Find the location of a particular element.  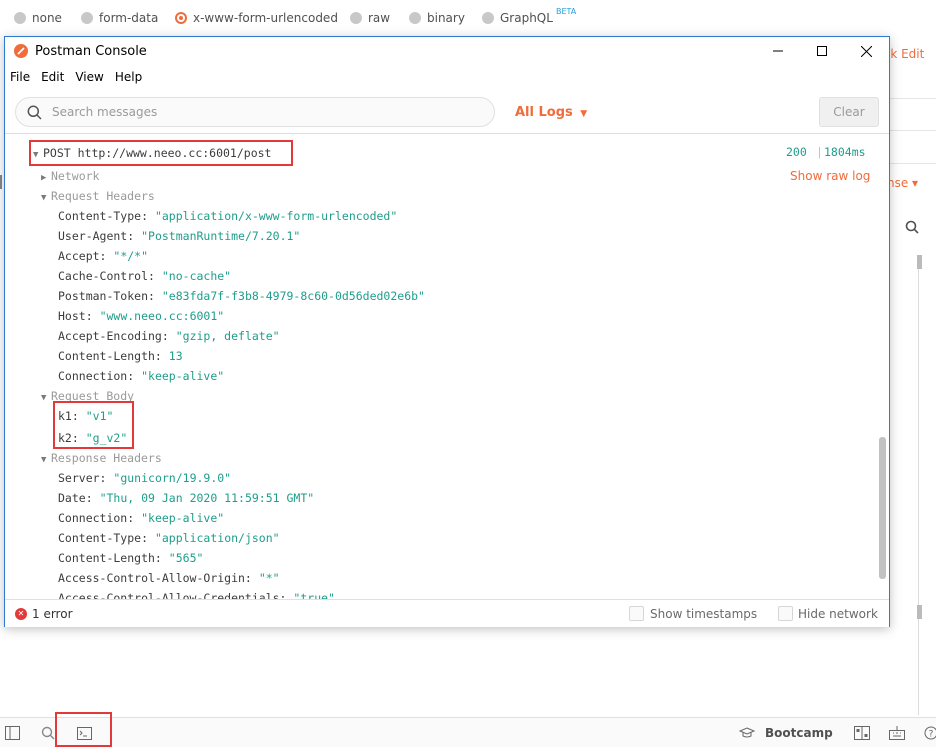

keyboard-shortcuts-icon is located at coordinates (897, 734).